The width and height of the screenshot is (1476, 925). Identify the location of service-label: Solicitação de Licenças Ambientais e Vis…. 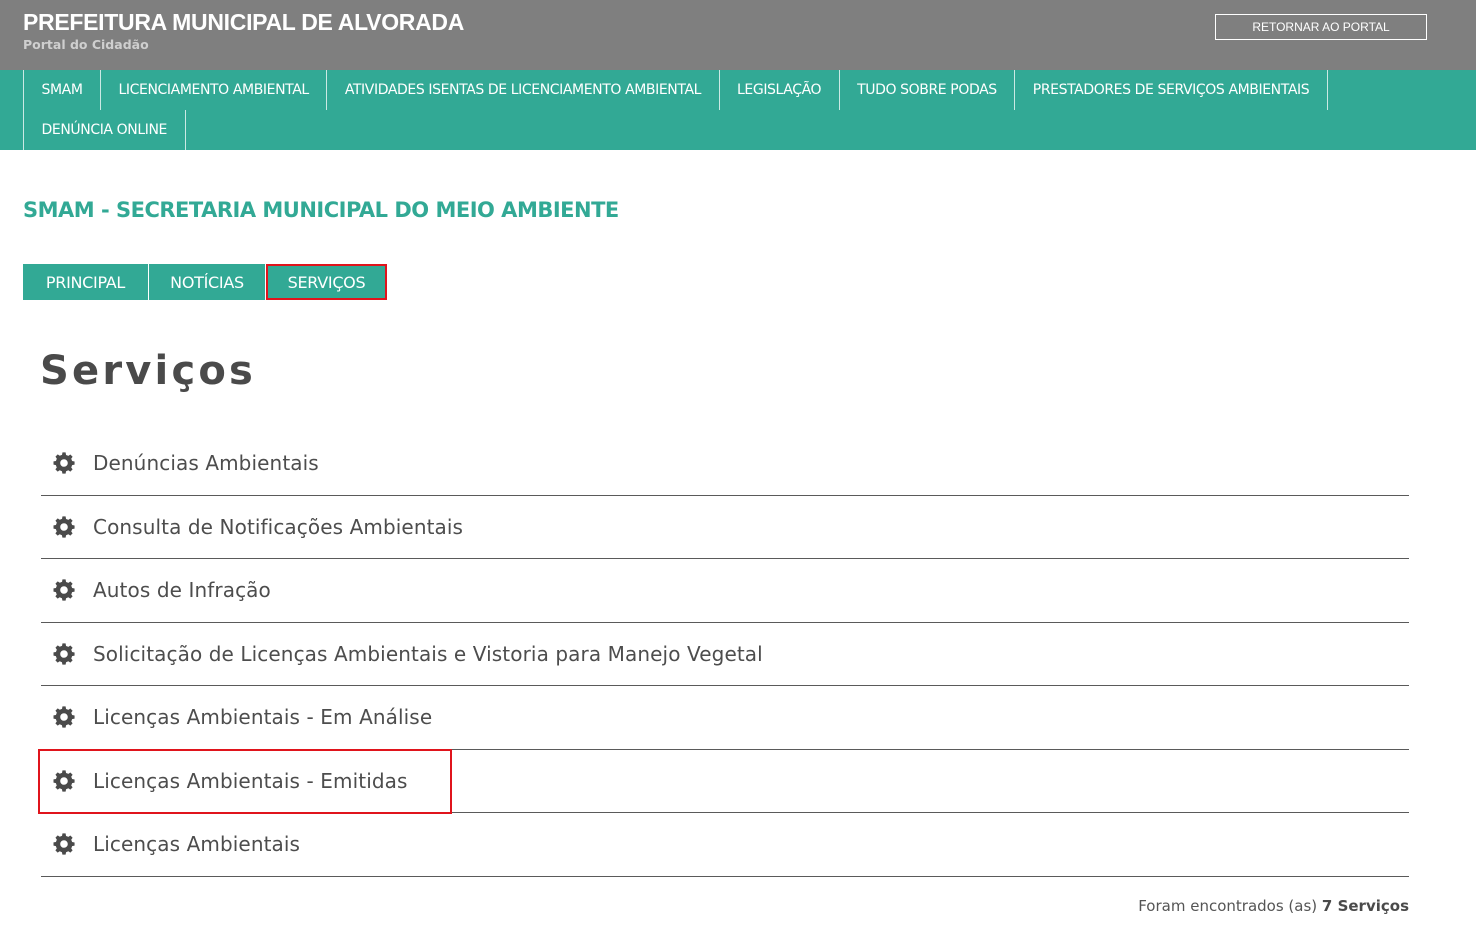
(428, 653).